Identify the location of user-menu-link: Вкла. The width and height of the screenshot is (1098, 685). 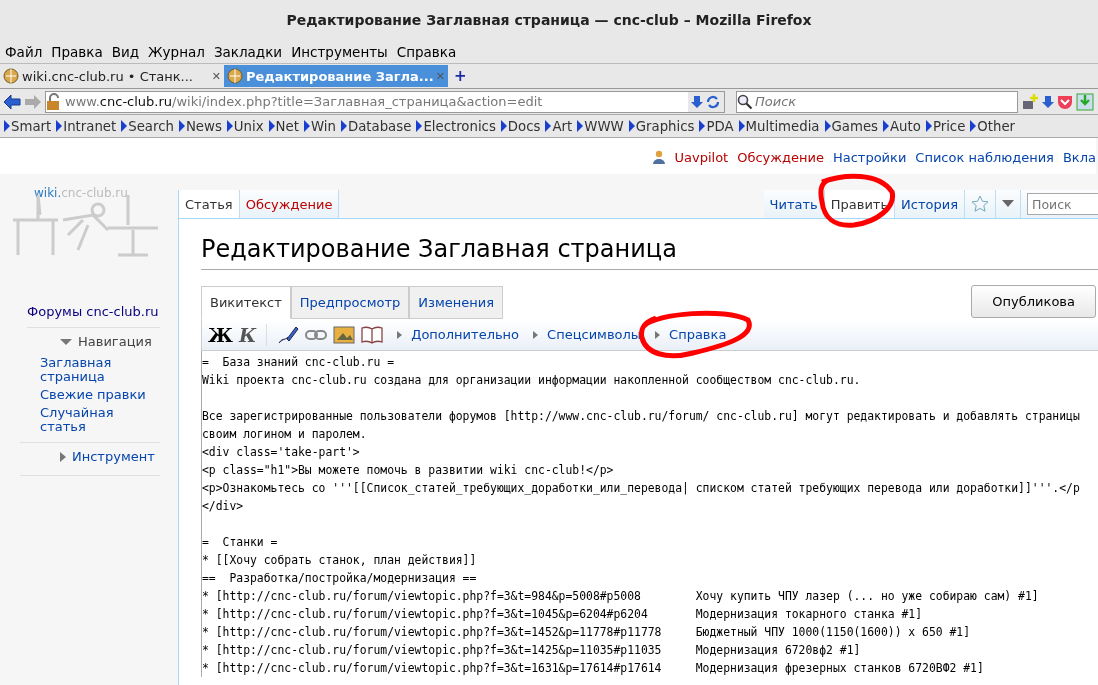
(1079, 157).